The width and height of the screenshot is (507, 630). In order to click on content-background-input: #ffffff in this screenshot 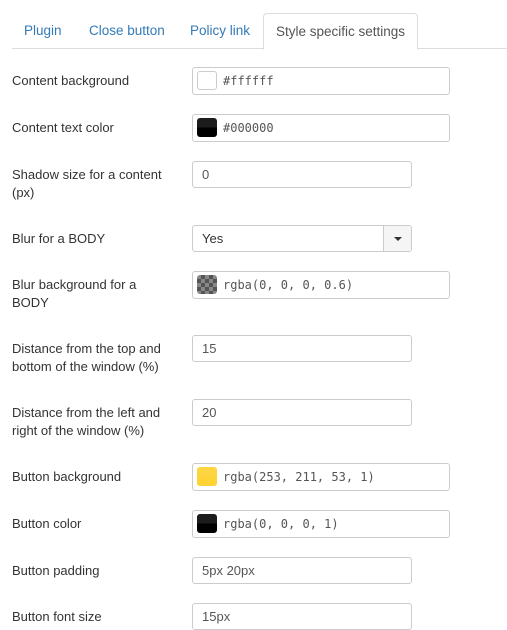, I will do `click(321, 81)`.